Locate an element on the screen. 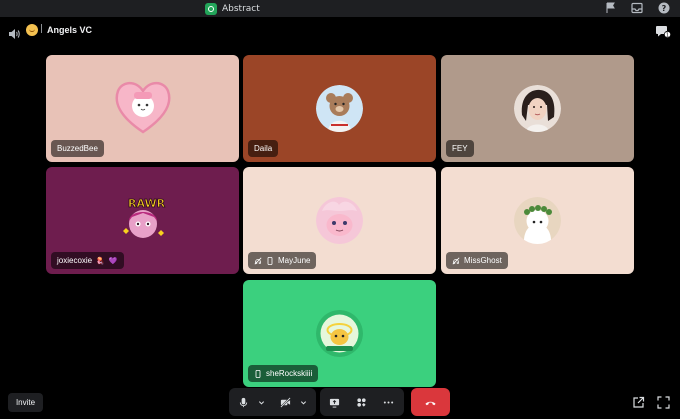 The height and width of the screenshot is (419, 680). invite-button: Invite is located at coordinates (25, 402).